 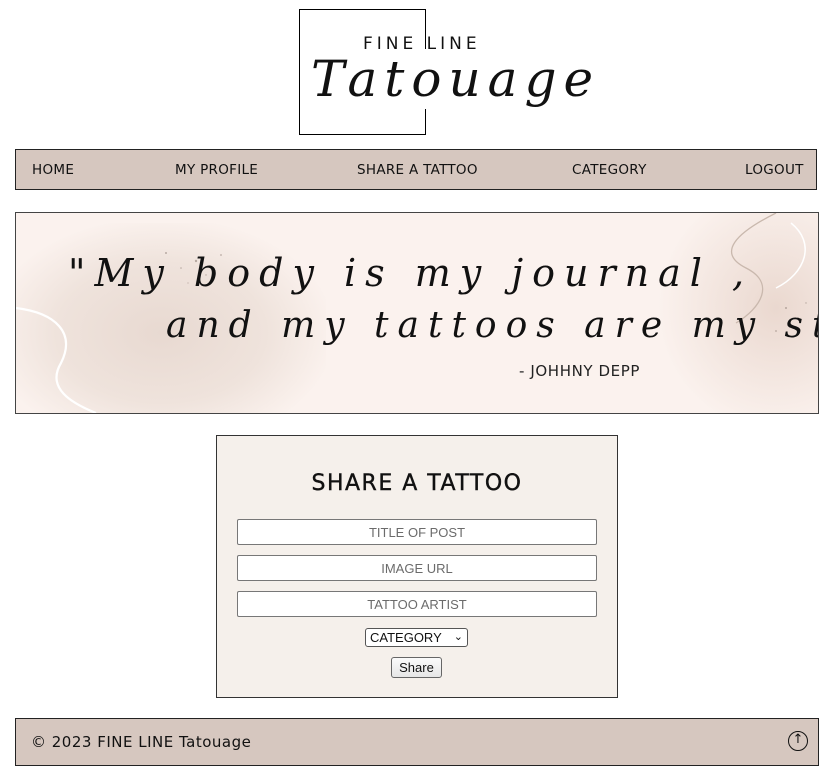 I want to click on category-select: CATEGORY ⌄, so click(x=416, y=637).